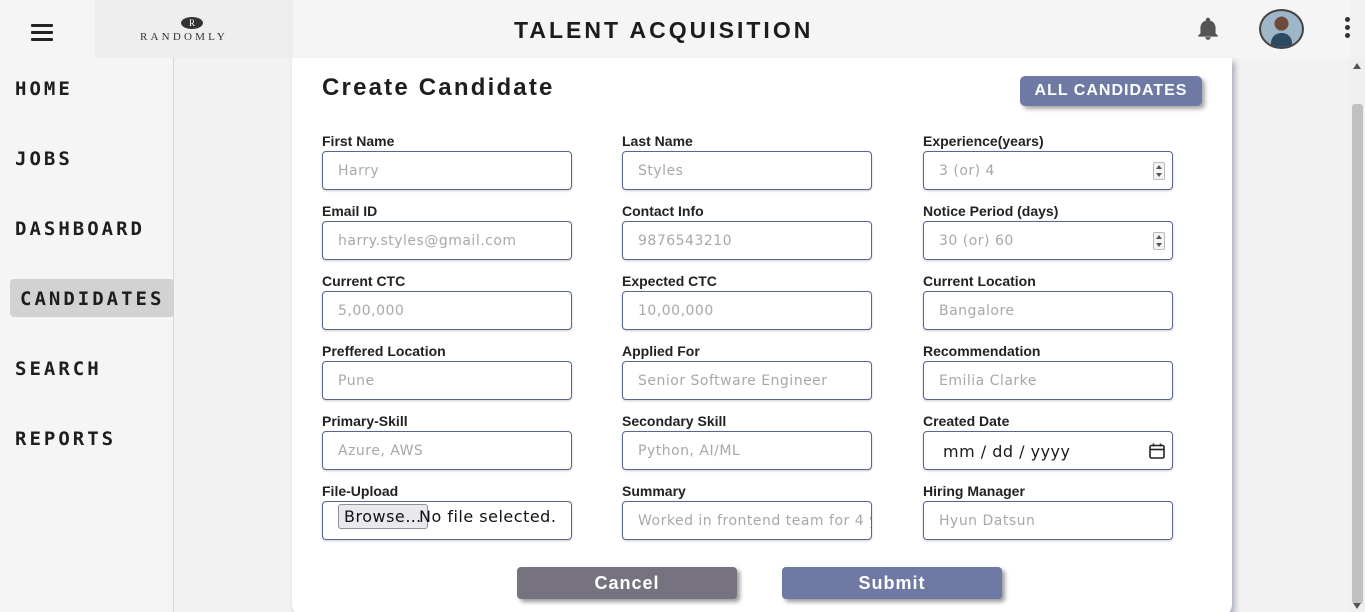  Describe the element at coordinates (663, 211) in the screenshot. I see `contact-label: Contact Info` at that location.